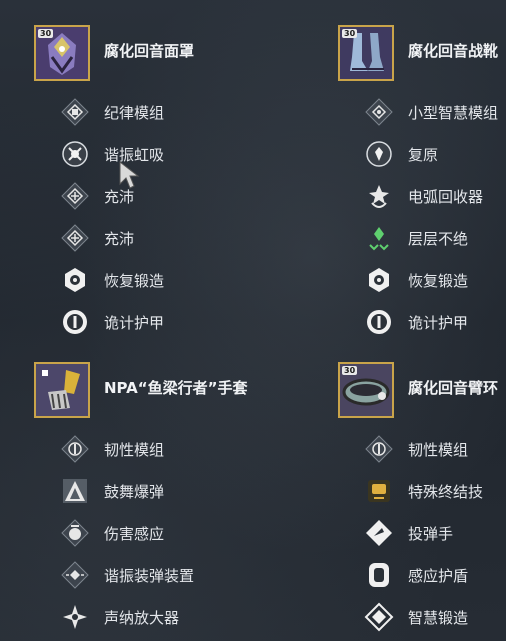  Describe the element at coordinates (134, 534) in the screenshot. I see `perk-label: 伤害感应` at that location.